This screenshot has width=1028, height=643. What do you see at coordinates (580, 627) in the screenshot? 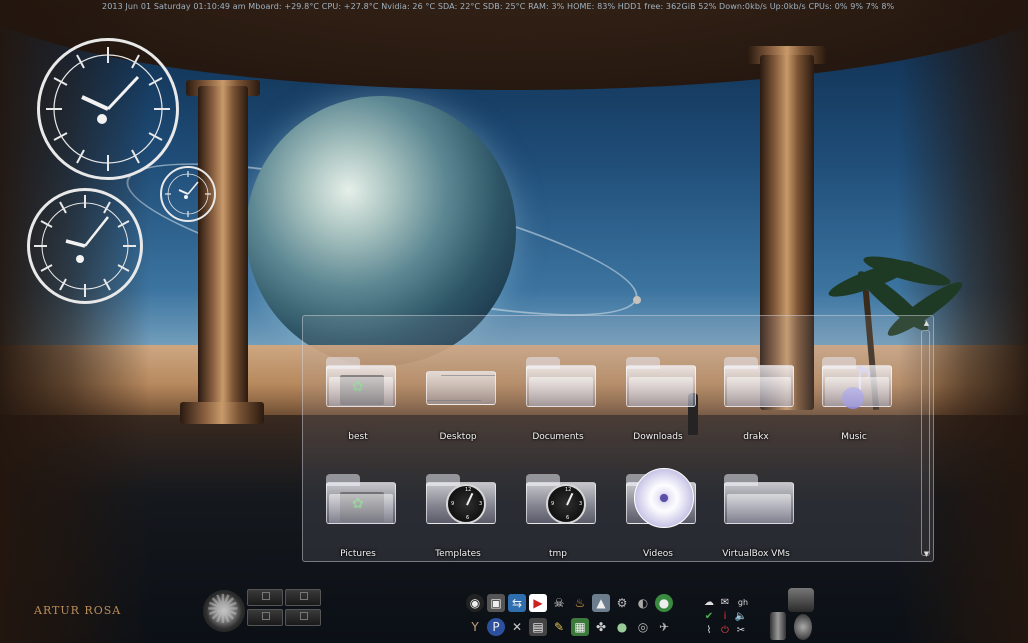
I see `app-icon-16: ▦` at bounding box center [580, 627].